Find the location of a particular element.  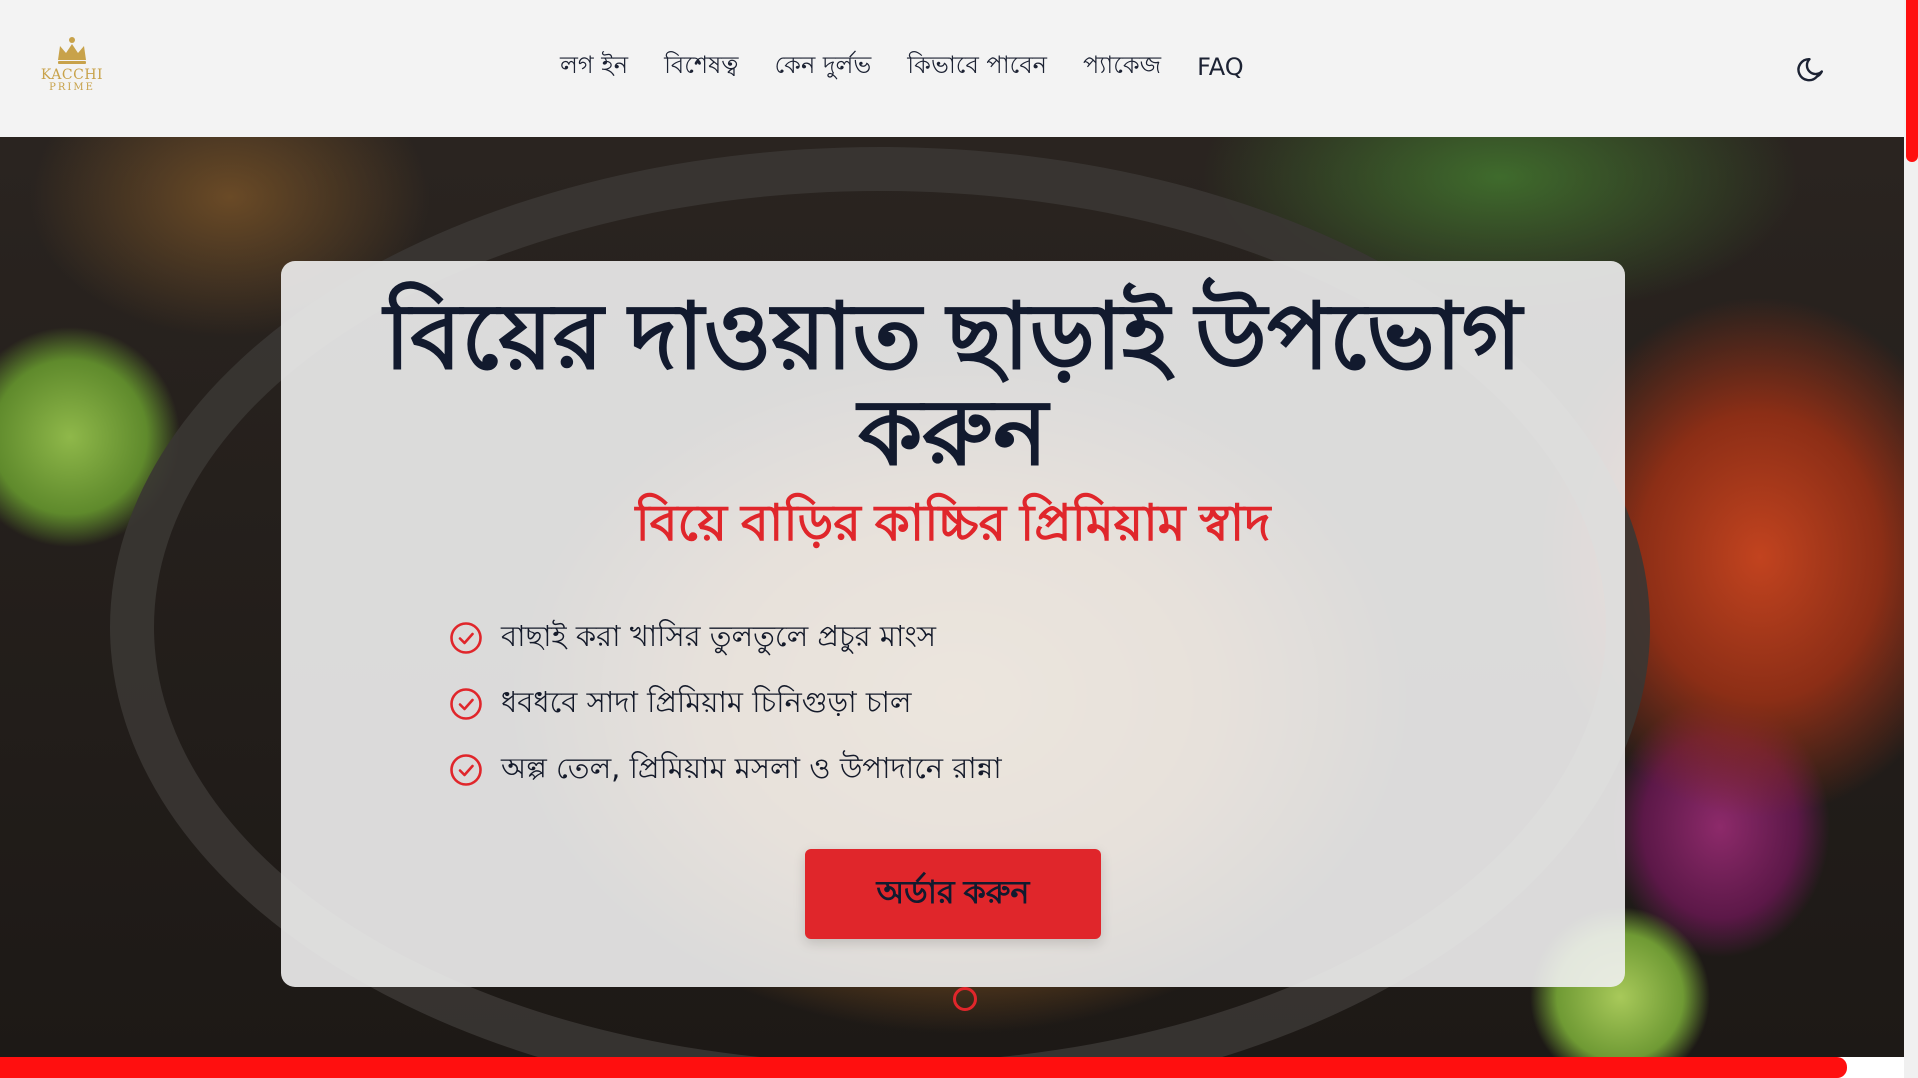

list-item: বাছাই করা খাসির তুলতুলে প্রচুর মাংস is located at coordinates (725, 638).